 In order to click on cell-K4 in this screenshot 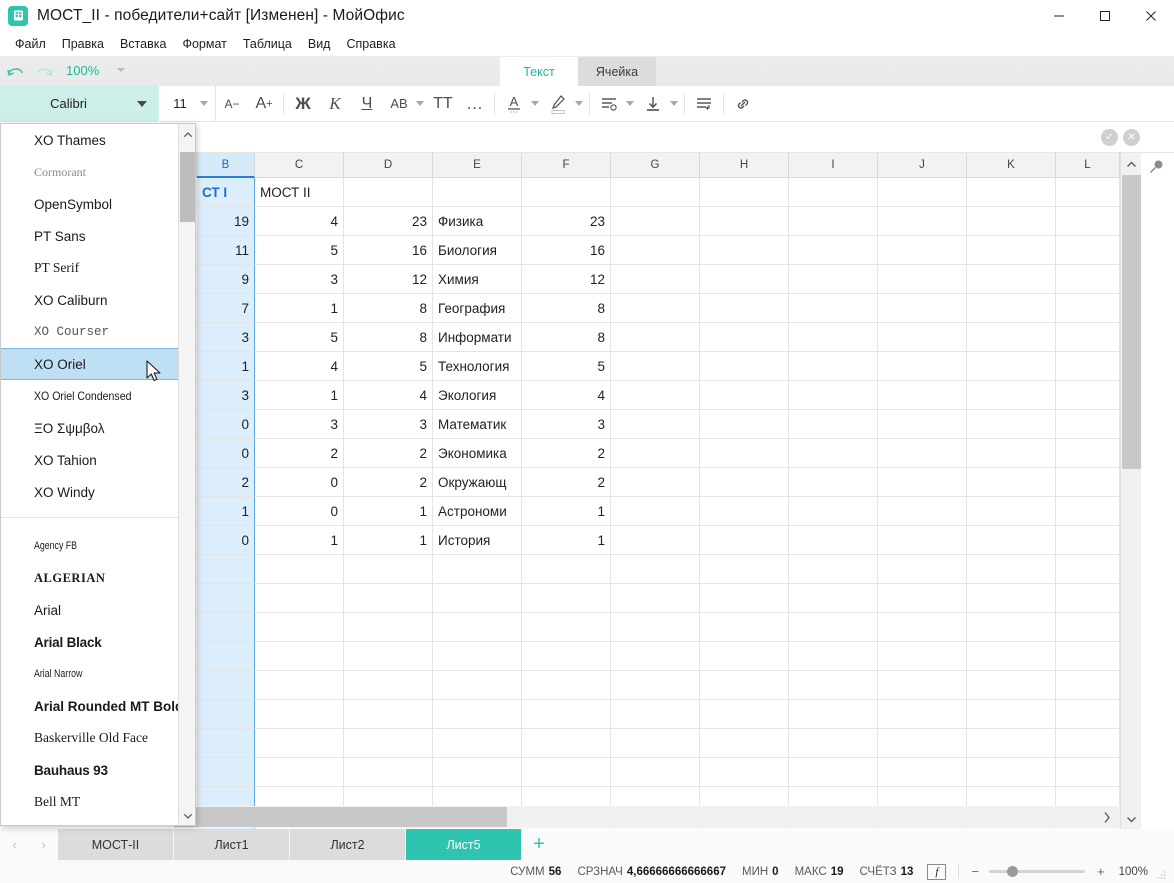, I will do `click(1011, 279)`.